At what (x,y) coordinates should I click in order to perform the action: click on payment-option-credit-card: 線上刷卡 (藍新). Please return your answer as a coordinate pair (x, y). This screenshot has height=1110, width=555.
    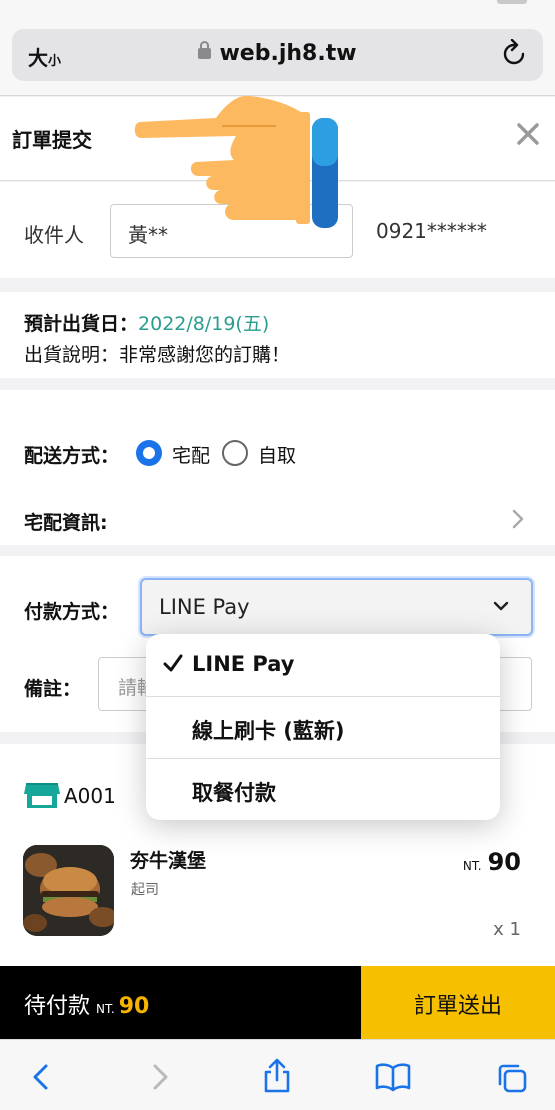
    Looking at the image, I should click on (323, 727).